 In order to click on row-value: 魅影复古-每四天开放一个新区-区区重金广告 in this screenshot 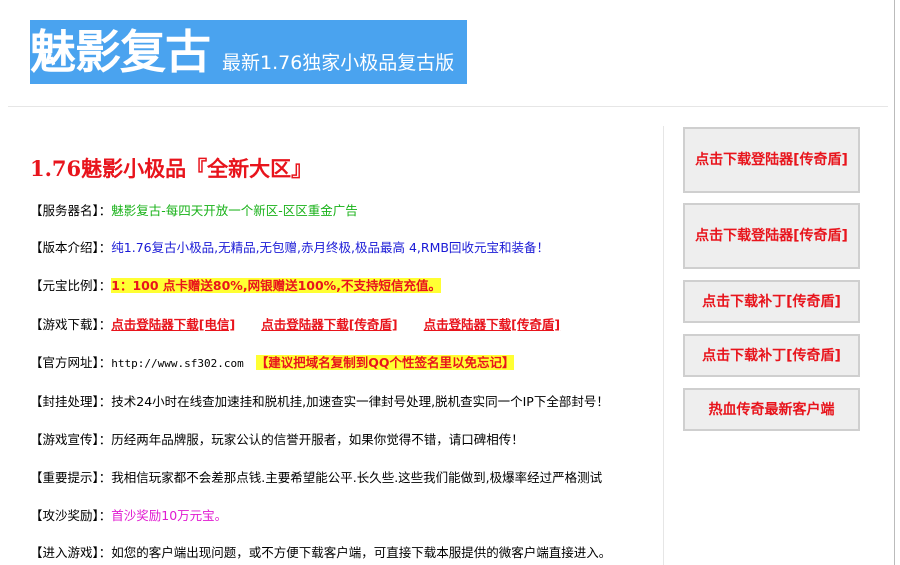, I will do `click(234, 210)`.